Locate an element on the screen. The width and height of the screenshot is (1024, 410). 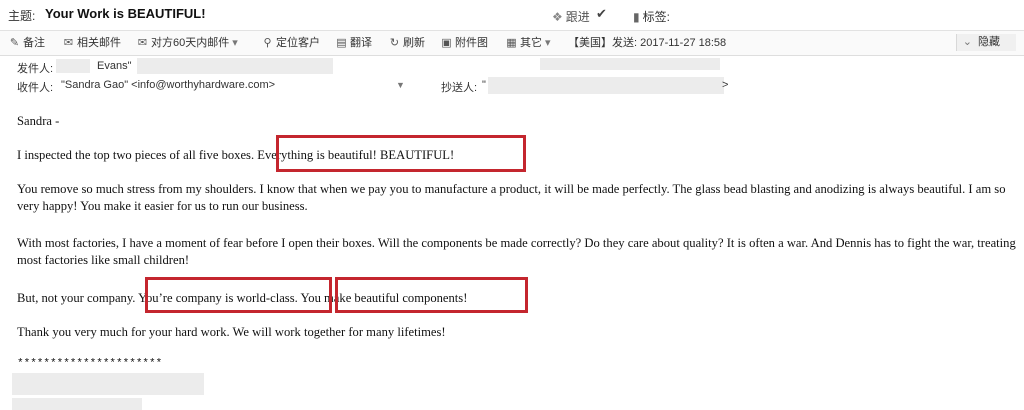
related-mail-icon: ✉ is located at coordinates (68, 43).